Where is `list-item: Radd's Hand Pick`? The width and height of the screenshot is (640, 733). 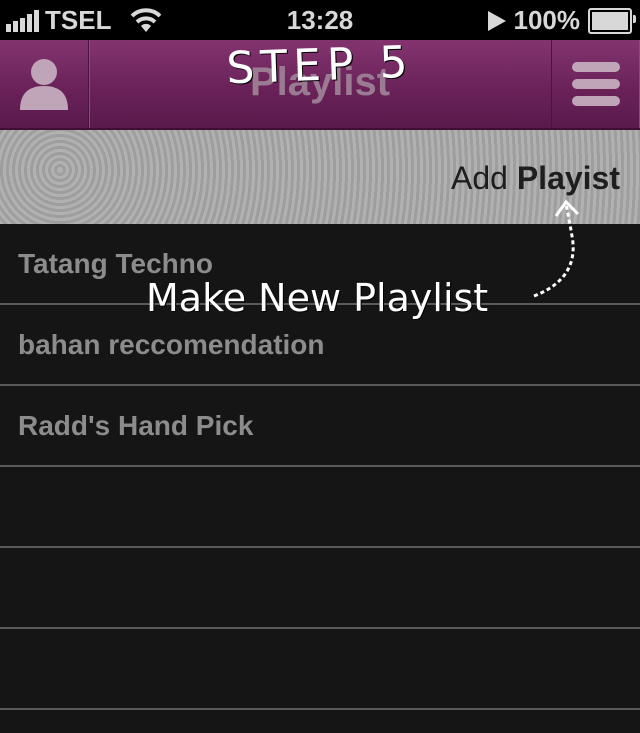
list-item: Radd's Hand Pick is located at coordinates (320, 426).